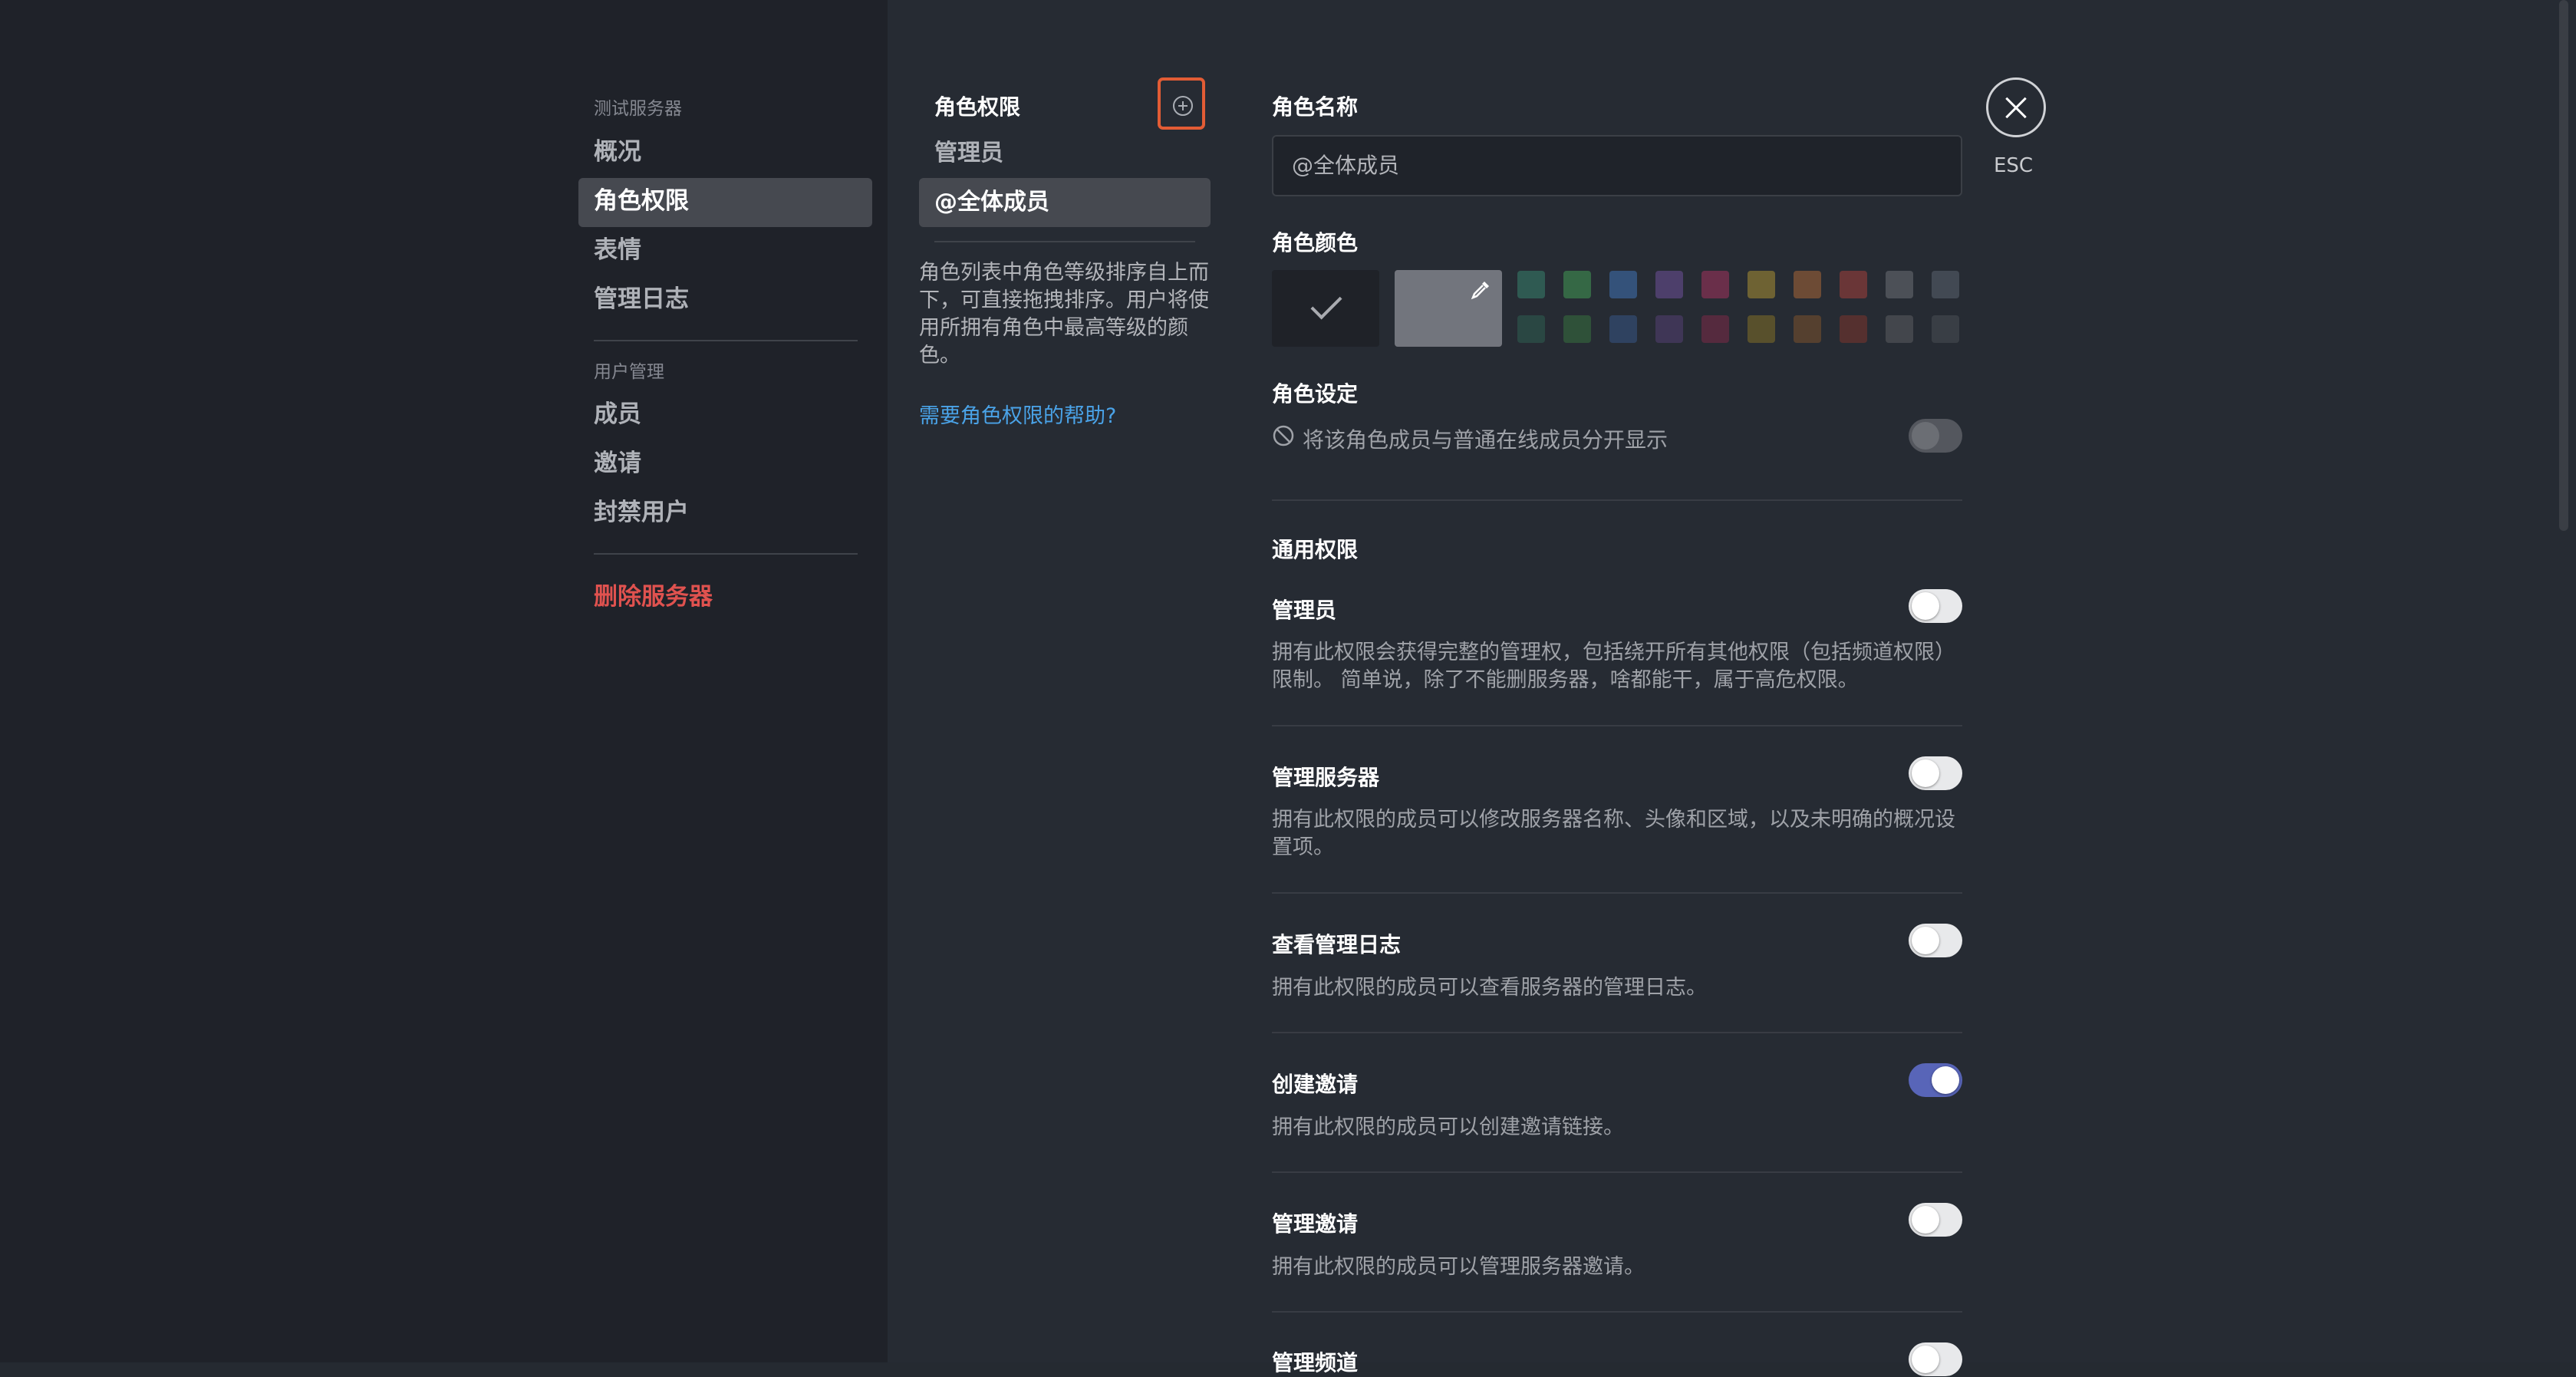 This screenshot has width=2576, height=1377. What do you see at coordinates (977, 106) in the screenshot?
I see `roles-title: 角色权限` at bounding box center [977, 106].